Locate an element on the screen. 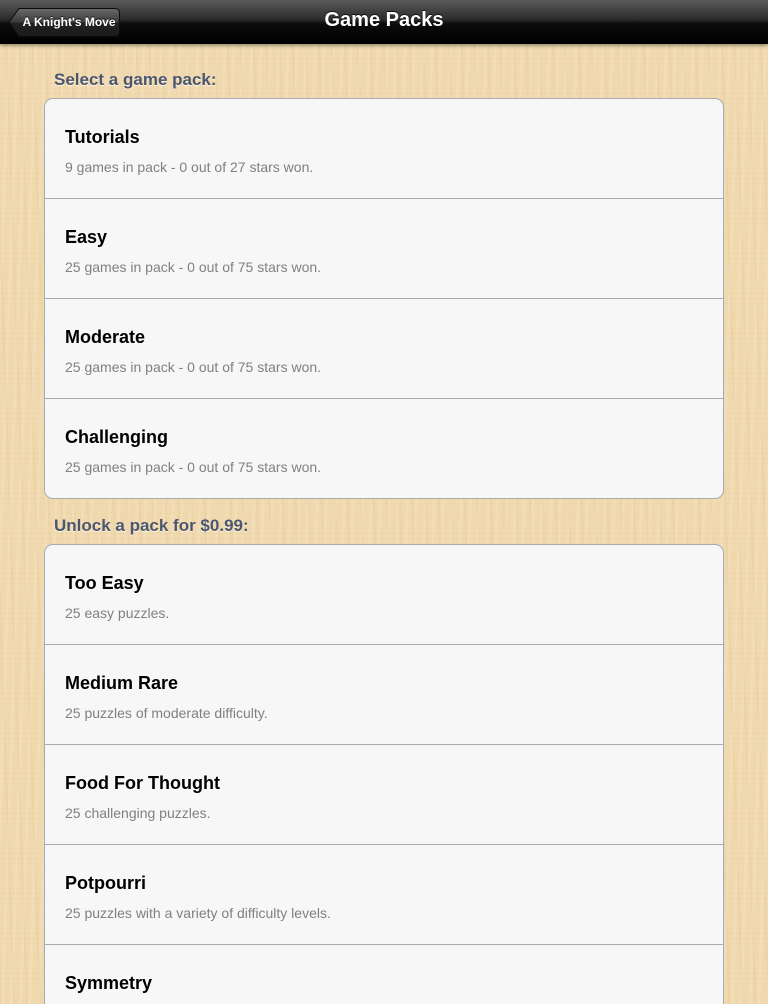 This screenshot has height=1004, width=768. list-item-subtitle: 9 games in pack - 0 out of 27 stars won. is located at coordinates (189, 167).